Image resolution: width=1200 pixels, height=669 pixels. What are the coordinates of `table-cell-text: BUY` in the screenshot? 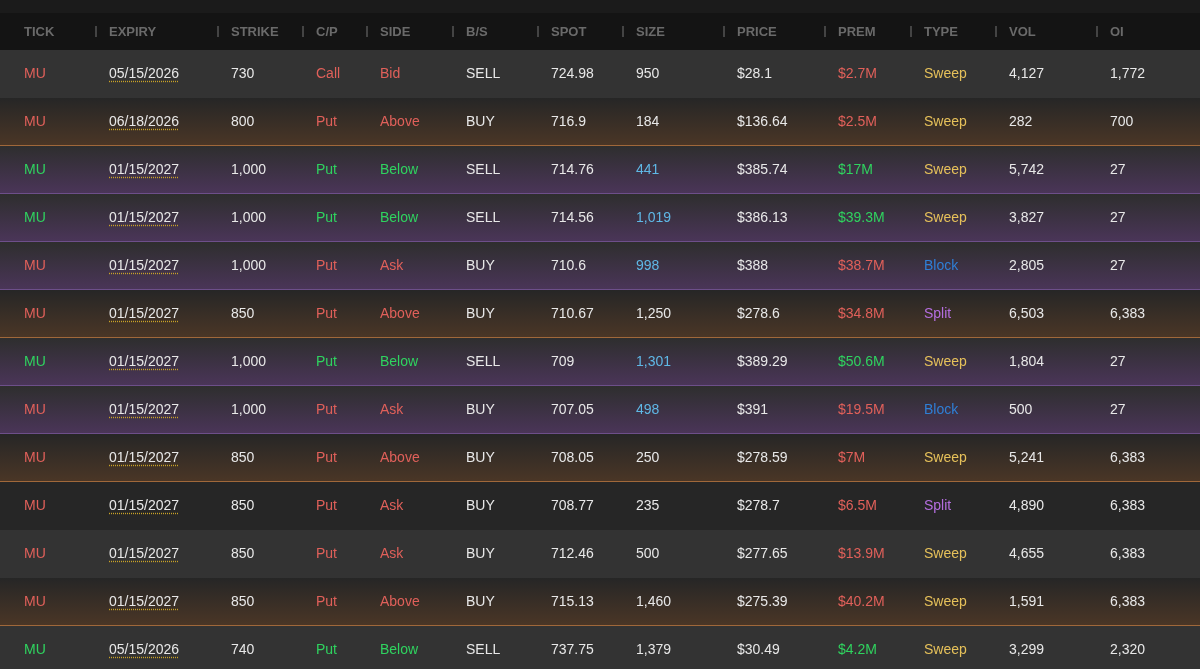 It's located at (480, 601).